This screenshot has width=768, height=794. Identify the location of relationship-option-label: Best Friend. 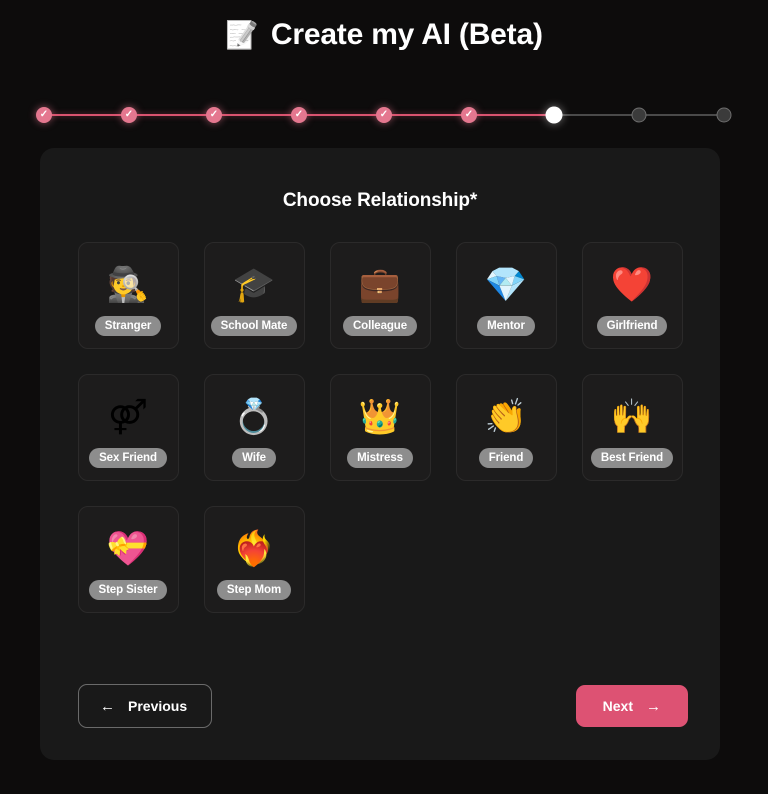
(632, 458).